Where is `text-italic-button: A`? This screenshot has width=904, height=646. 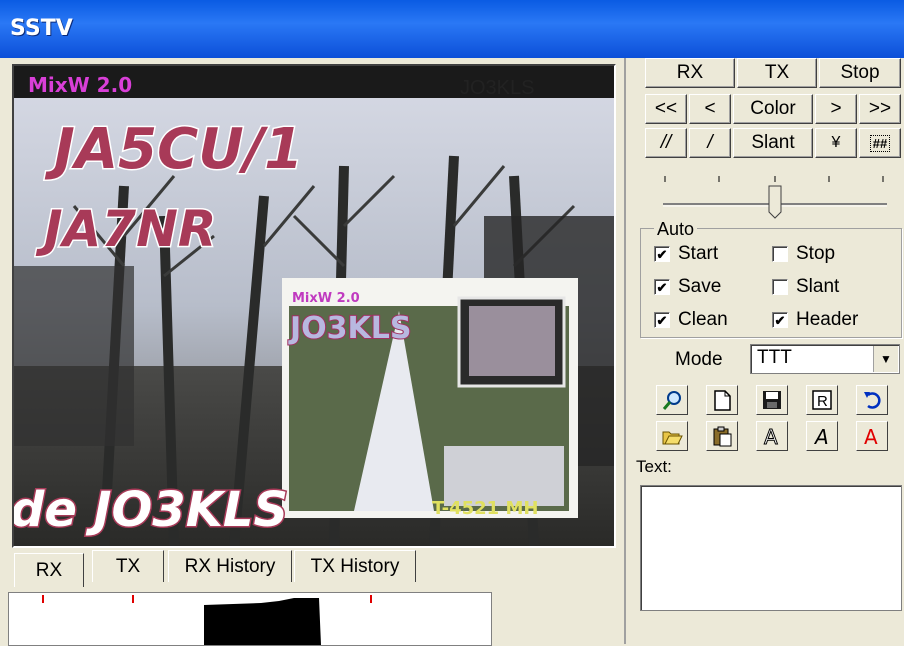 text-italic-button: A is located at coordinates (822, 436).